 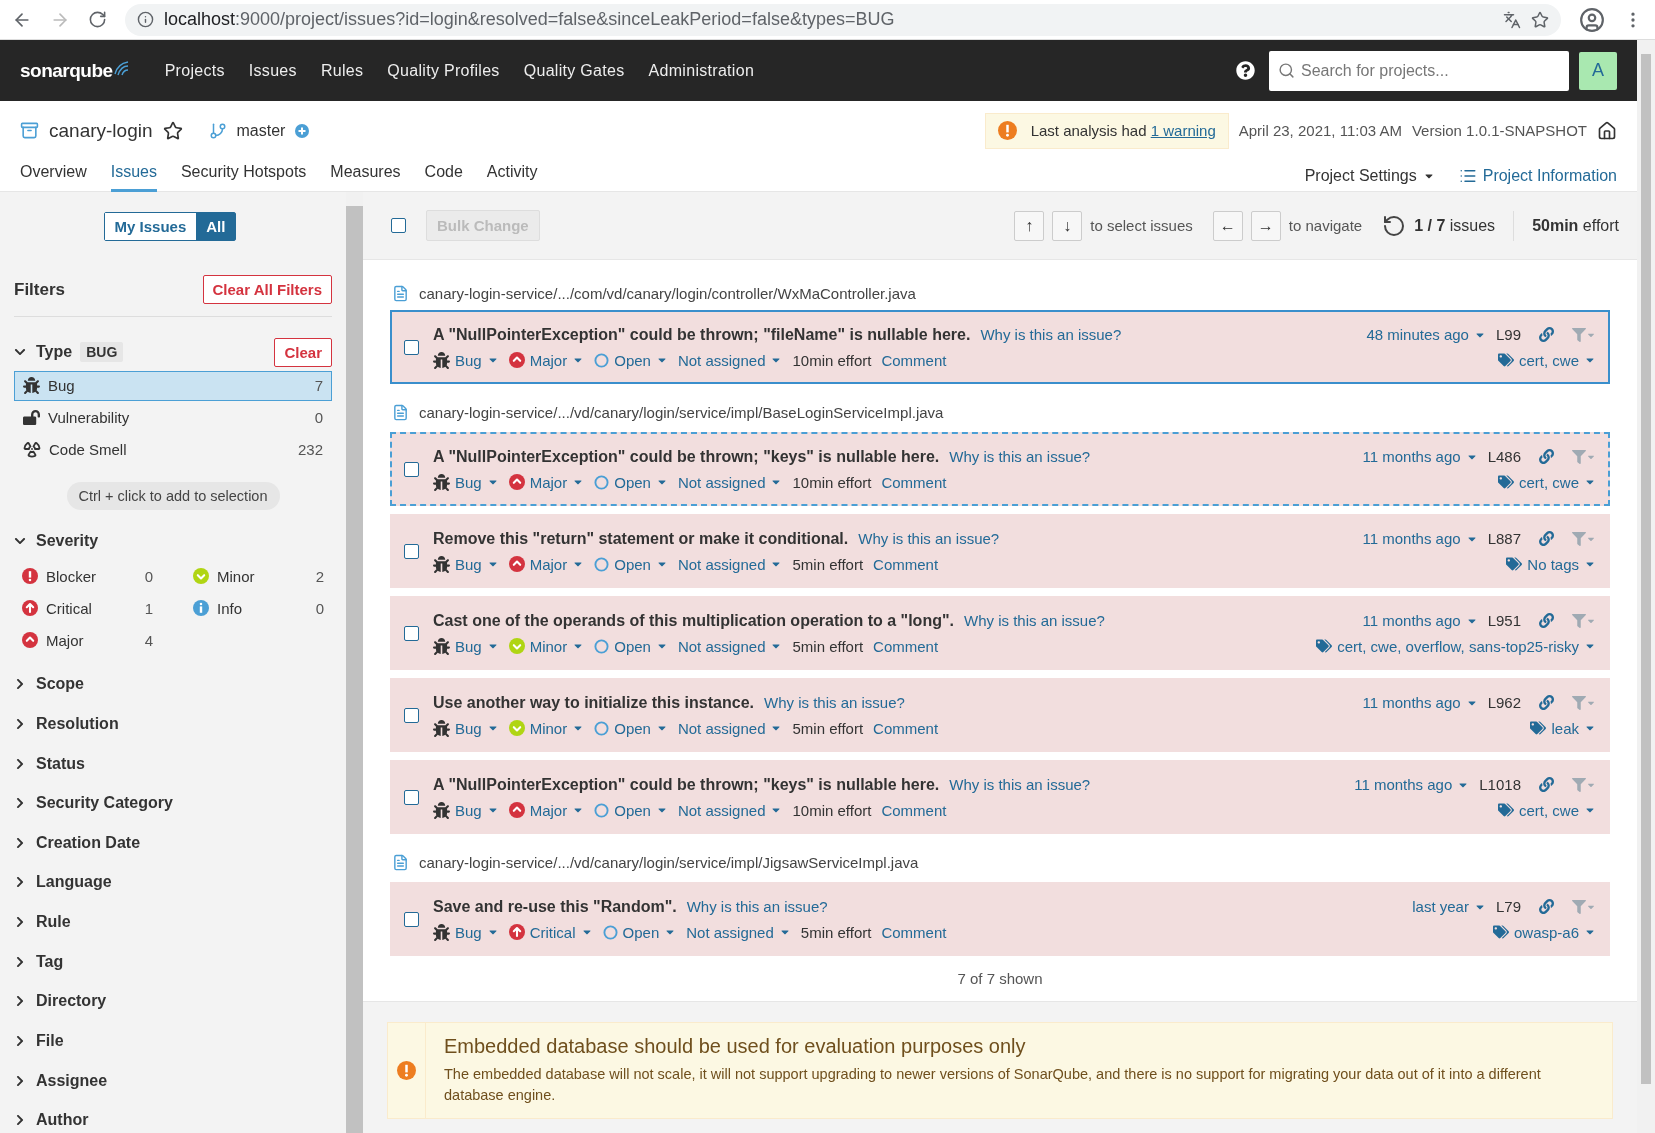 I want to click on facet-title: Severity, so click(x=67, y=540).